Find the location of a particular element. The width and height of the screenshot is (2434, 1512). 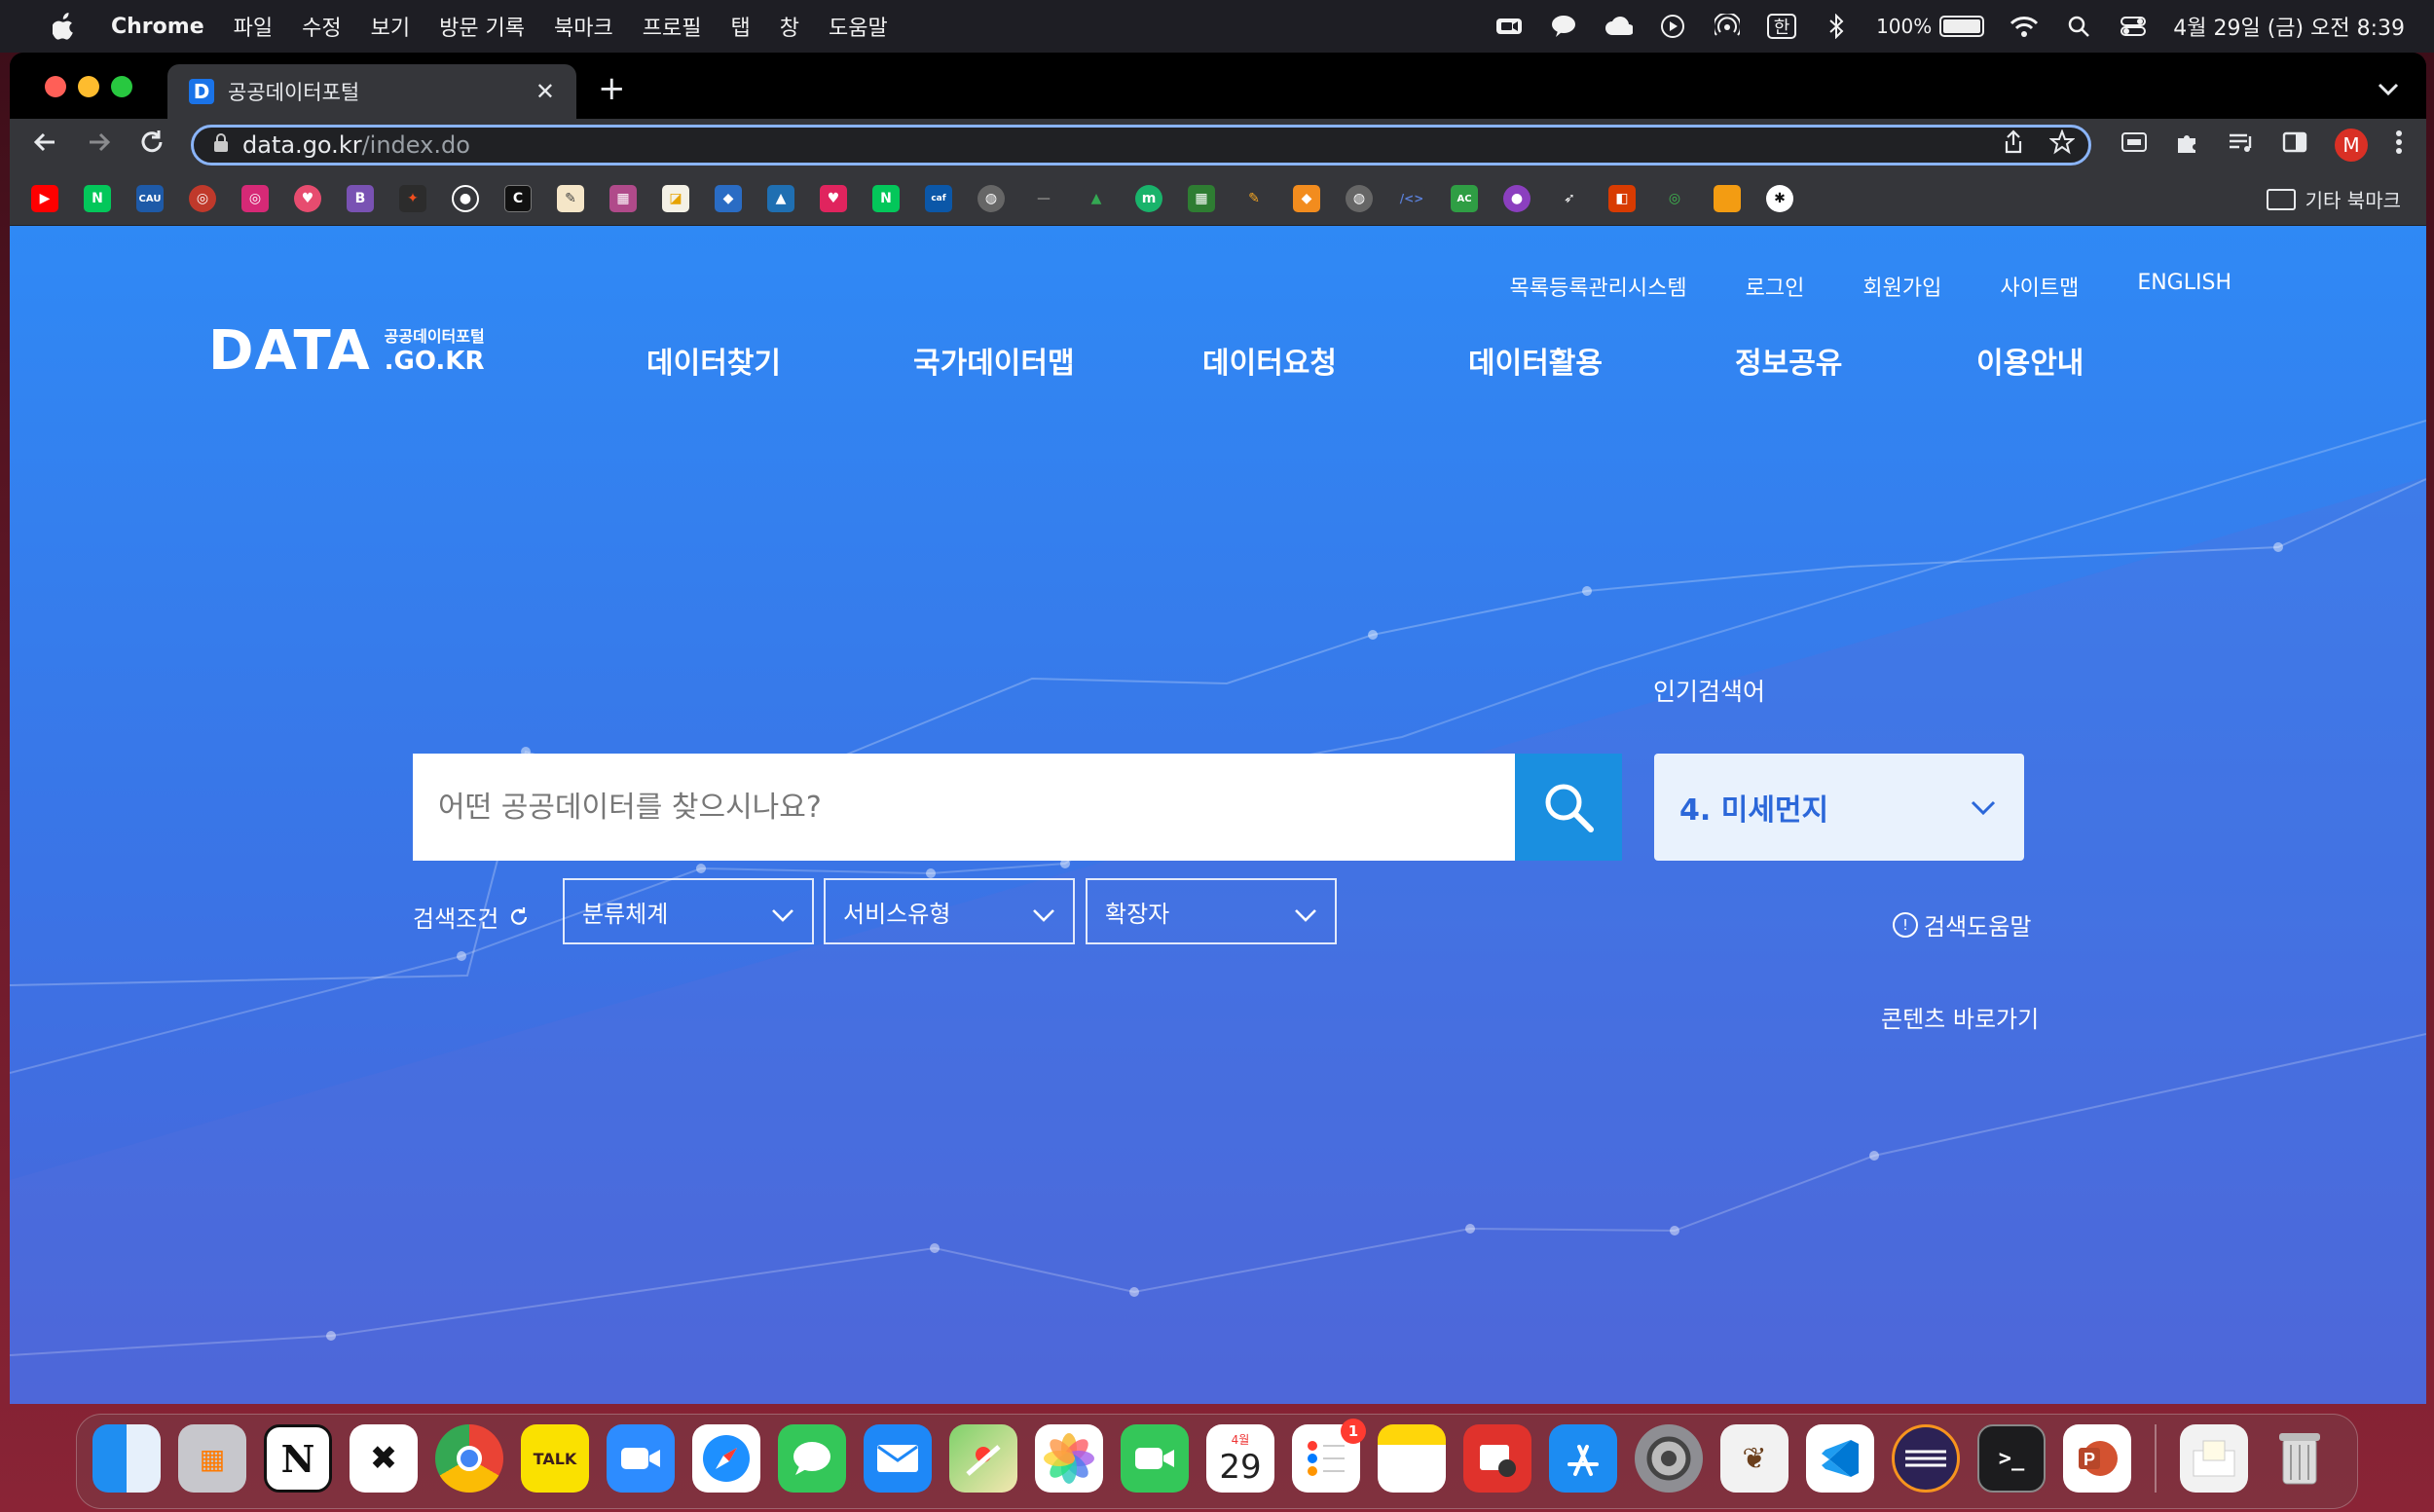

zoom-icon is located at coordinates (641, 1458).